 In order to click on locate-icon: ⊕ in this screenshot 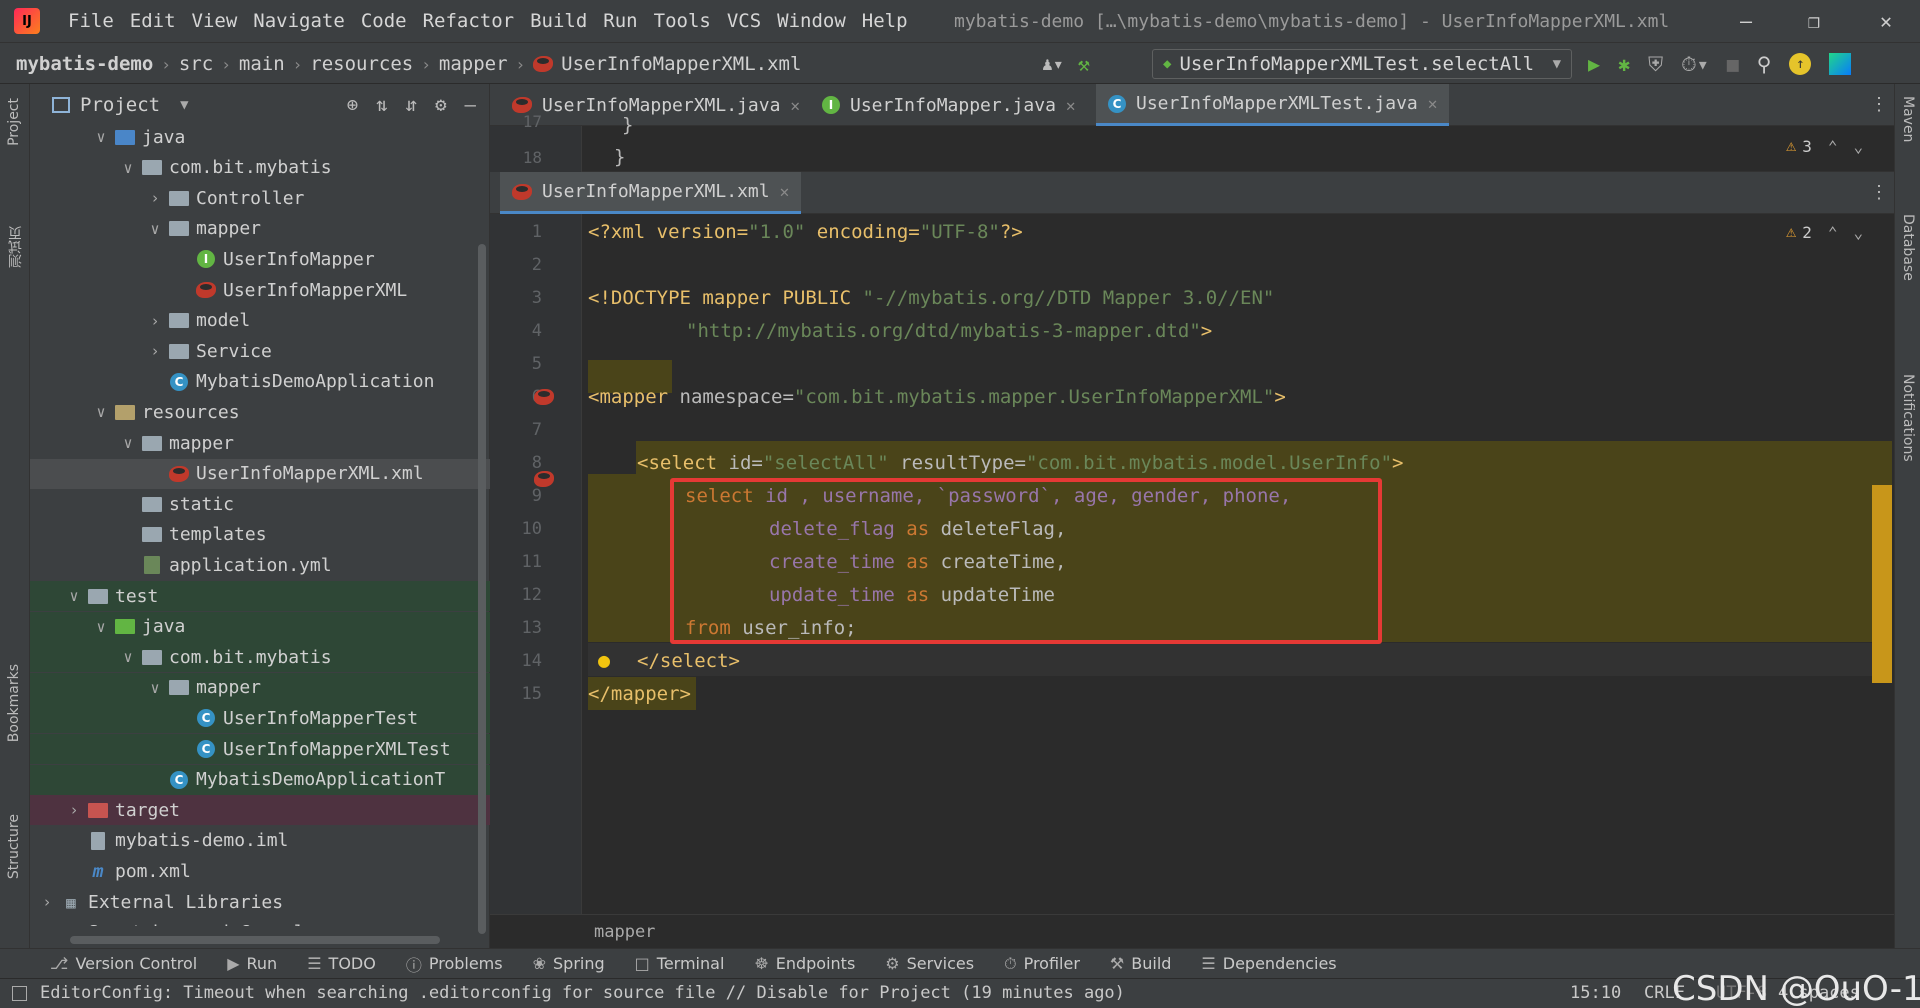, I will do `click(352, 105)`.